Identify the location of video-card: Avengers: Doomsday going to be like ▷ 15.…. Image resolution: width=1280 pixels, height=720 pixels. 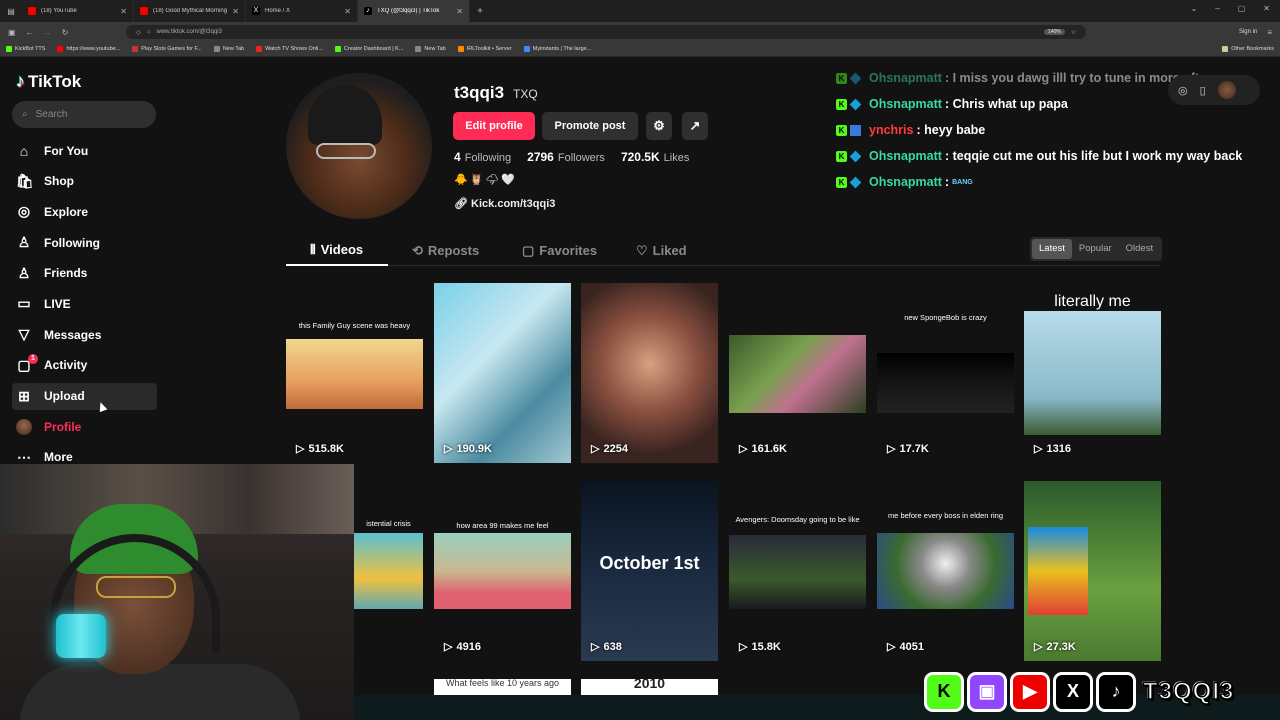
(797, 571).